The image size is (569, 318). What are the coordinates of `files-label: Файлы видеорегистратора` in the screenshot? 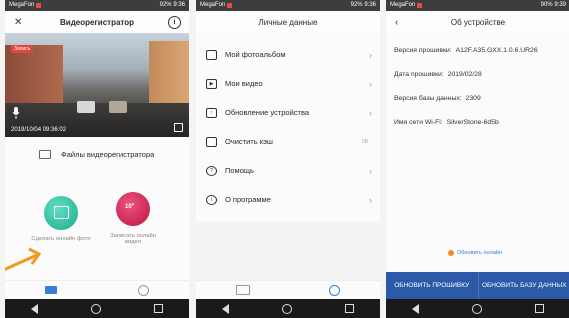 It's located at (108, 154).